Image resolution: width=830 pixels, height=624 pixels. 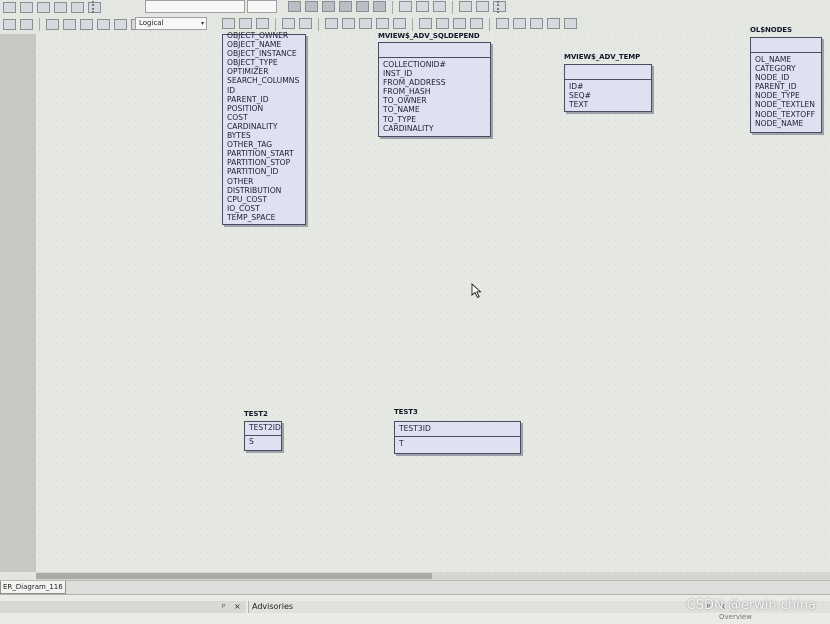 I want to click on entity-mview-adv-temp: ID# SEQ# TEXT, so click(x=608, y=88).